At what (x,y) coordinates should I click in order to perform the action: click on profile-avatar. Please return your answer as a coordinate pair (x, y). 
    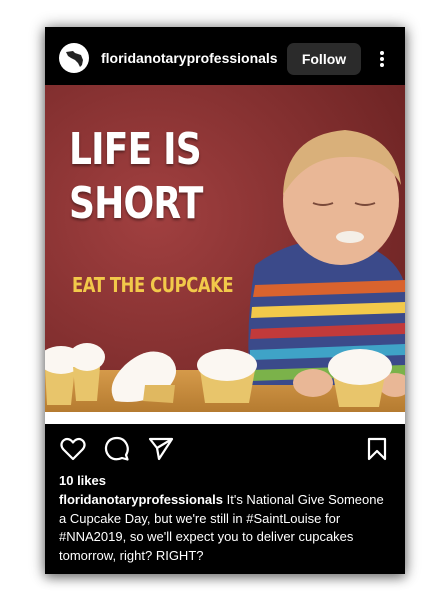
    Looking at the image, I should click on (74, 58).